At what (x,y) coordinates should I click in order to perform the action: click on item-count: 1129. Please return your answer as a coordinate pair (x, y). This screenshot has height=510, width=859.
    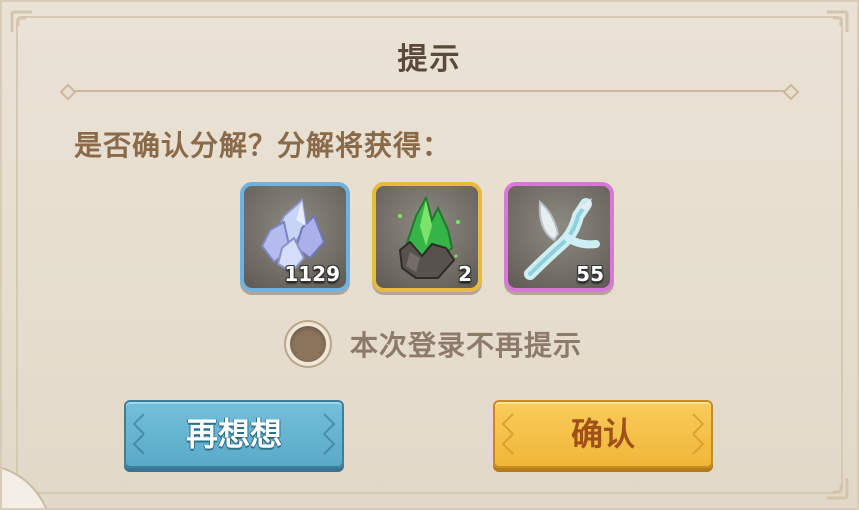
    Looking at the image, I should click on (312, 274).